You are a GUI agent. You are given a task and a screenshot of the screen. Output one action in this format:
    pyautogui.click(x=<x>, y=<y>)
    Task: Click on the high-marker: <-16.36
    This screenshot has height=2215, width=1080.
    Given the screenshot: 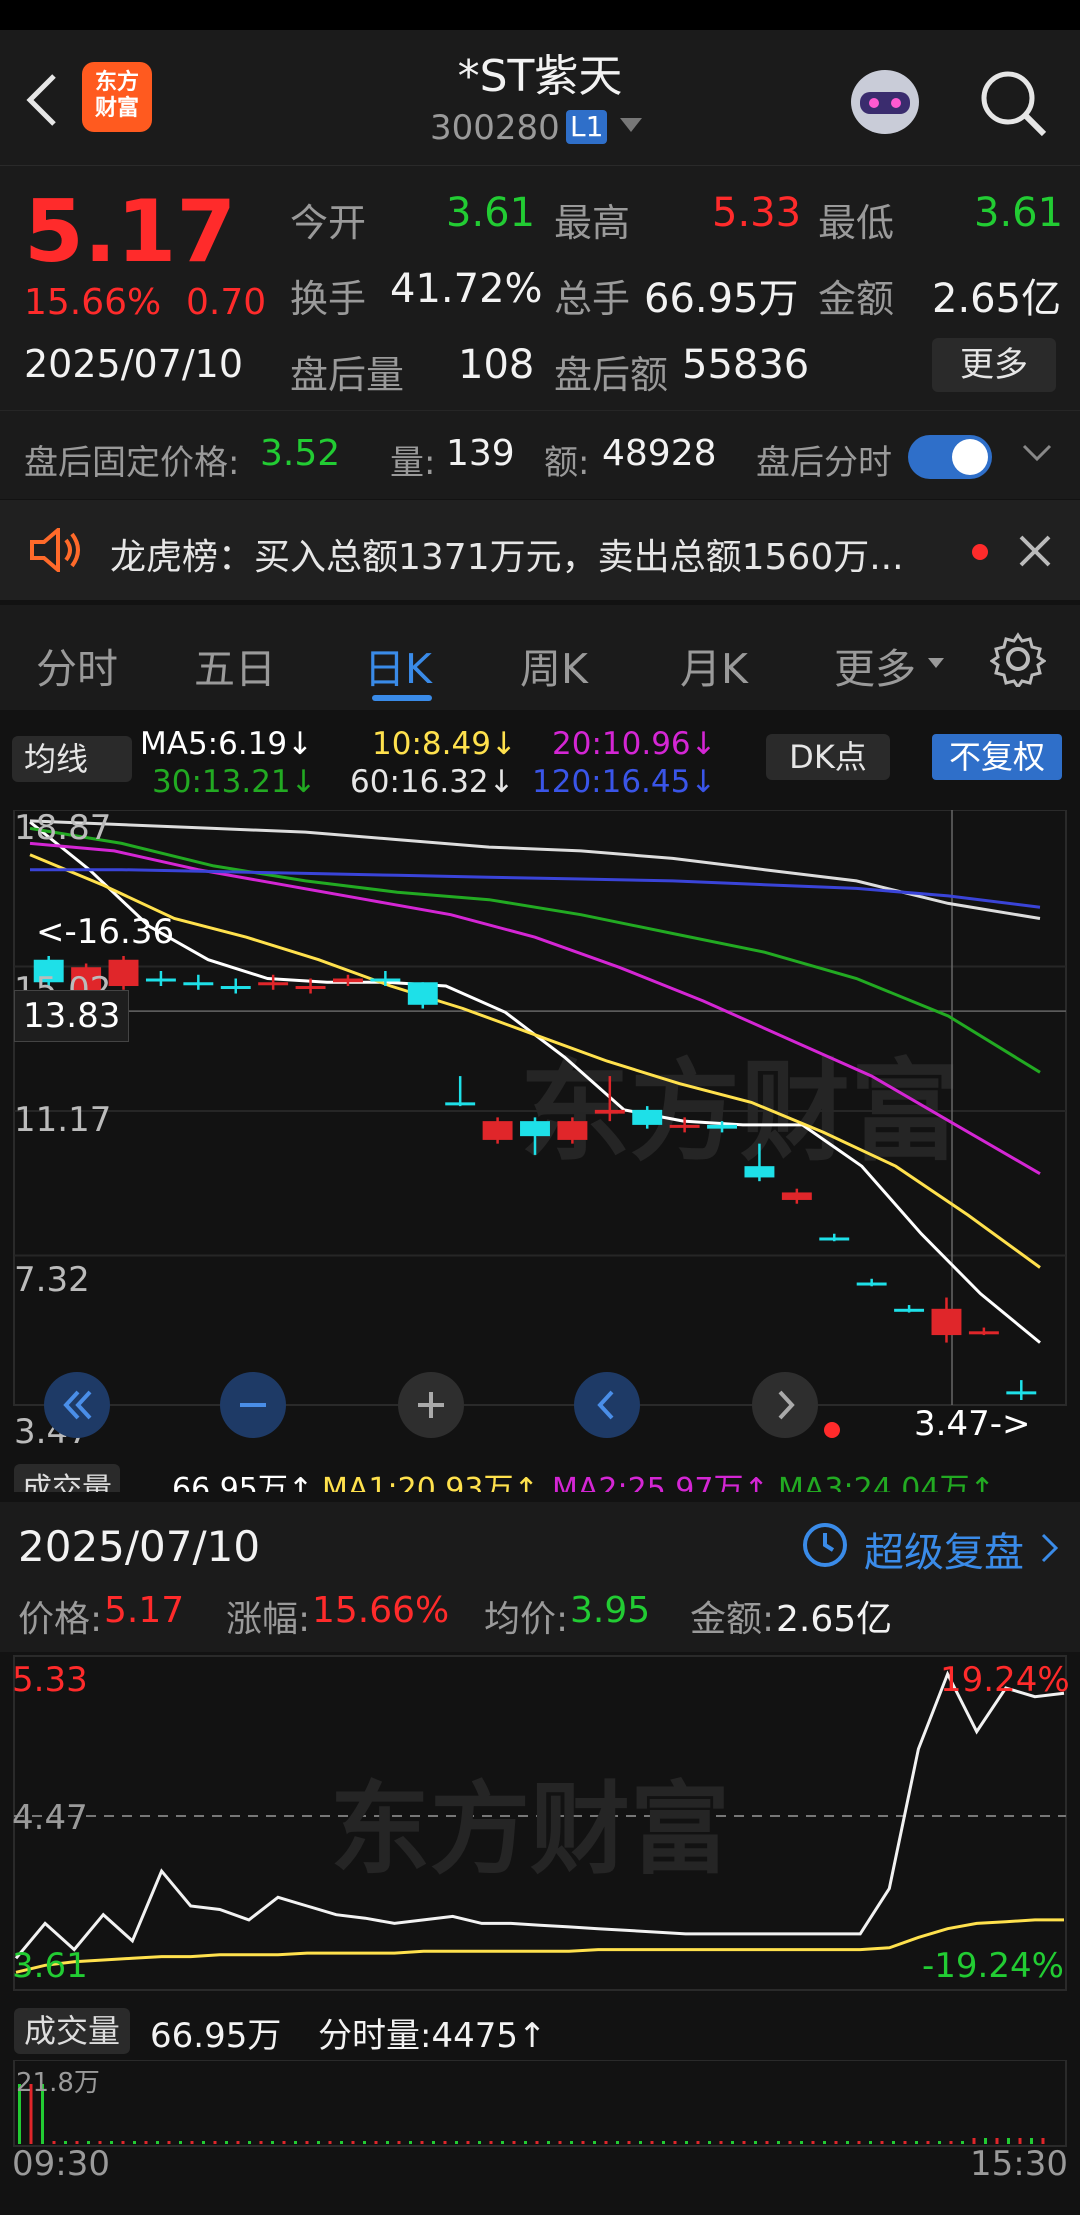 What is the action you would take?
    pyautogui.click(x=105, y=932)
    